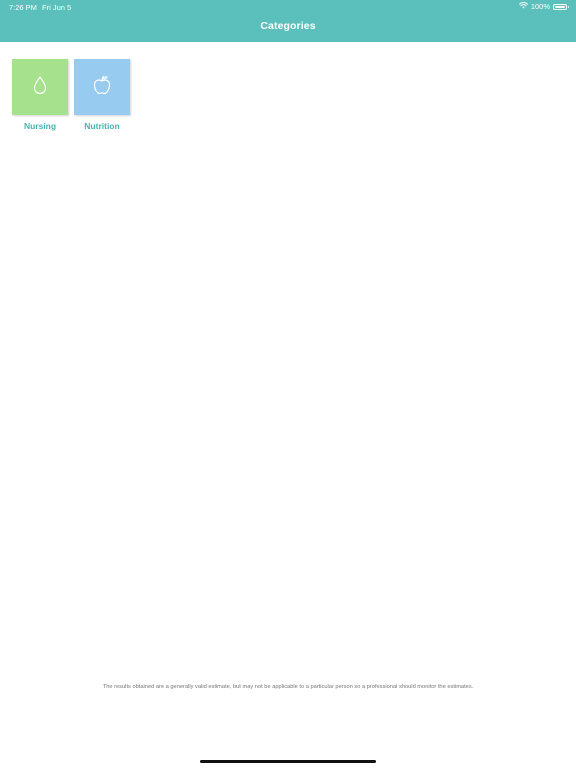  I want to click on nursing-tile, so click(40, 87).